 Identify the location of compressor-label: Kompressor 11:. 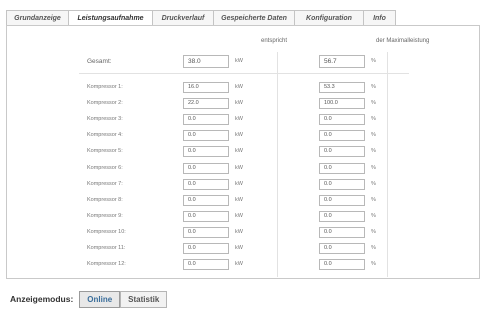
(106, 248).